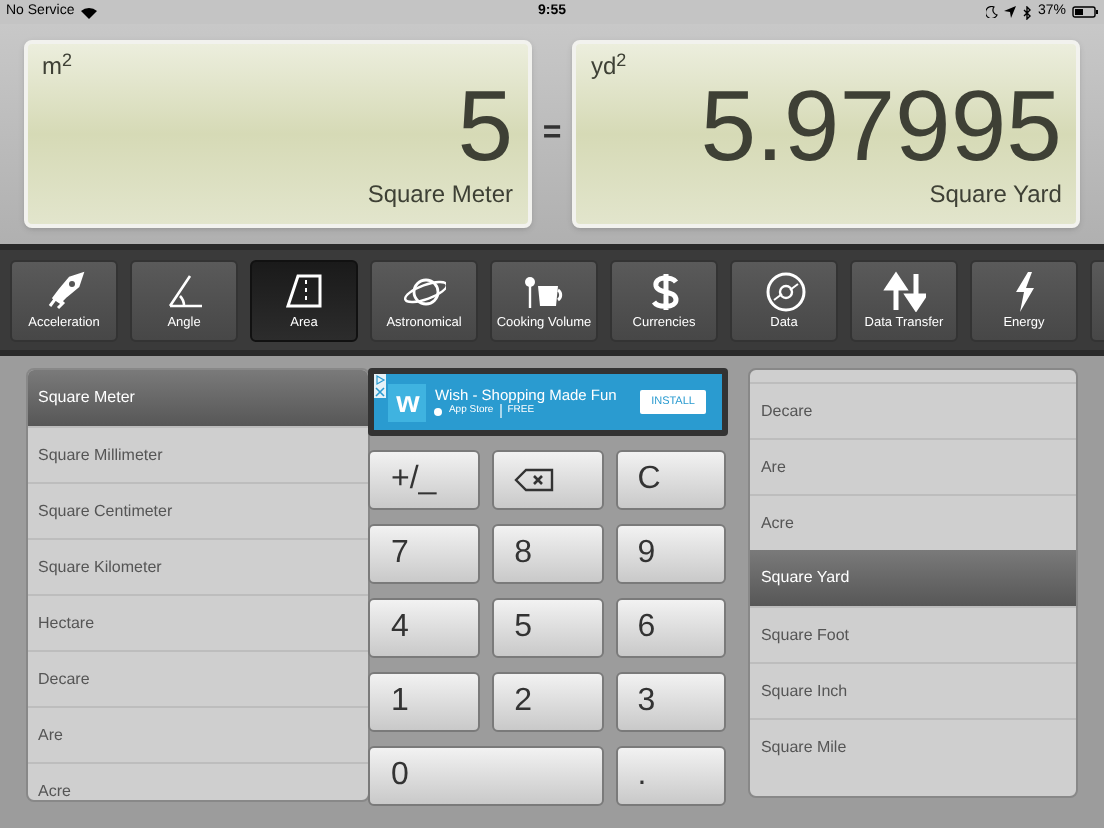 The height and width of the screenshot is (828, 1104). I want to click on keypad-key: 4, so click(424, 628).